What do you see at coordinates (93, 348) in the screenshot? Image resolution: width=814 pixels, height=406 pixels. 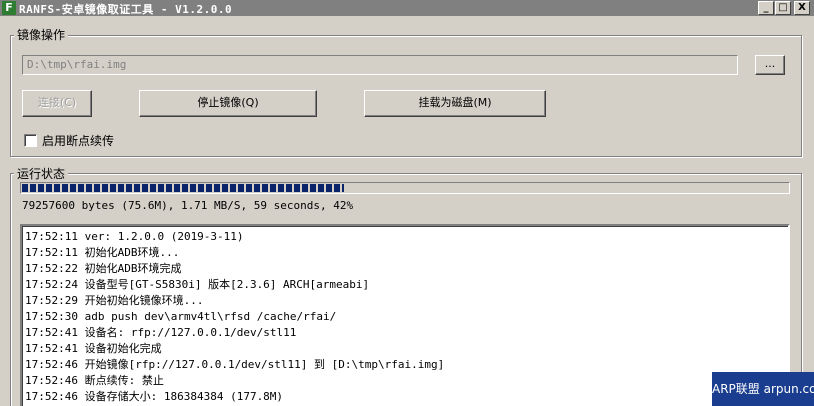 I see `log-line: 17:52:41 设备初始化完成` at bounding box center [93, 348].